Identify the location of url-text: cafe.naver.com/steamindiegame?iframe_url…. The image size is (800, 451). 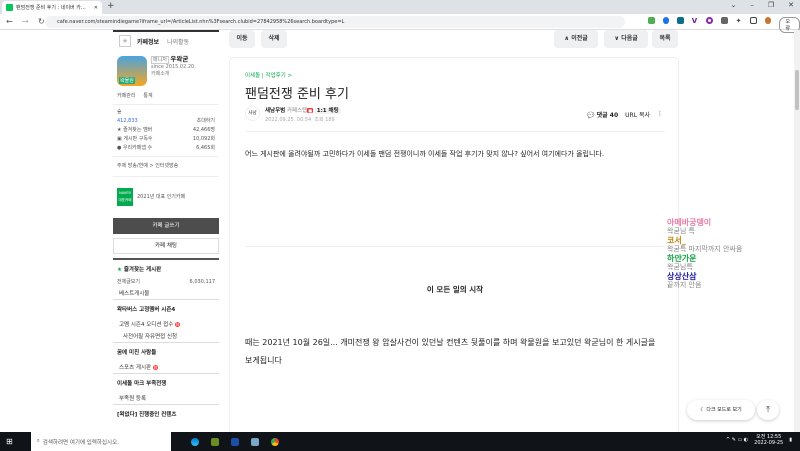
(201, 22).